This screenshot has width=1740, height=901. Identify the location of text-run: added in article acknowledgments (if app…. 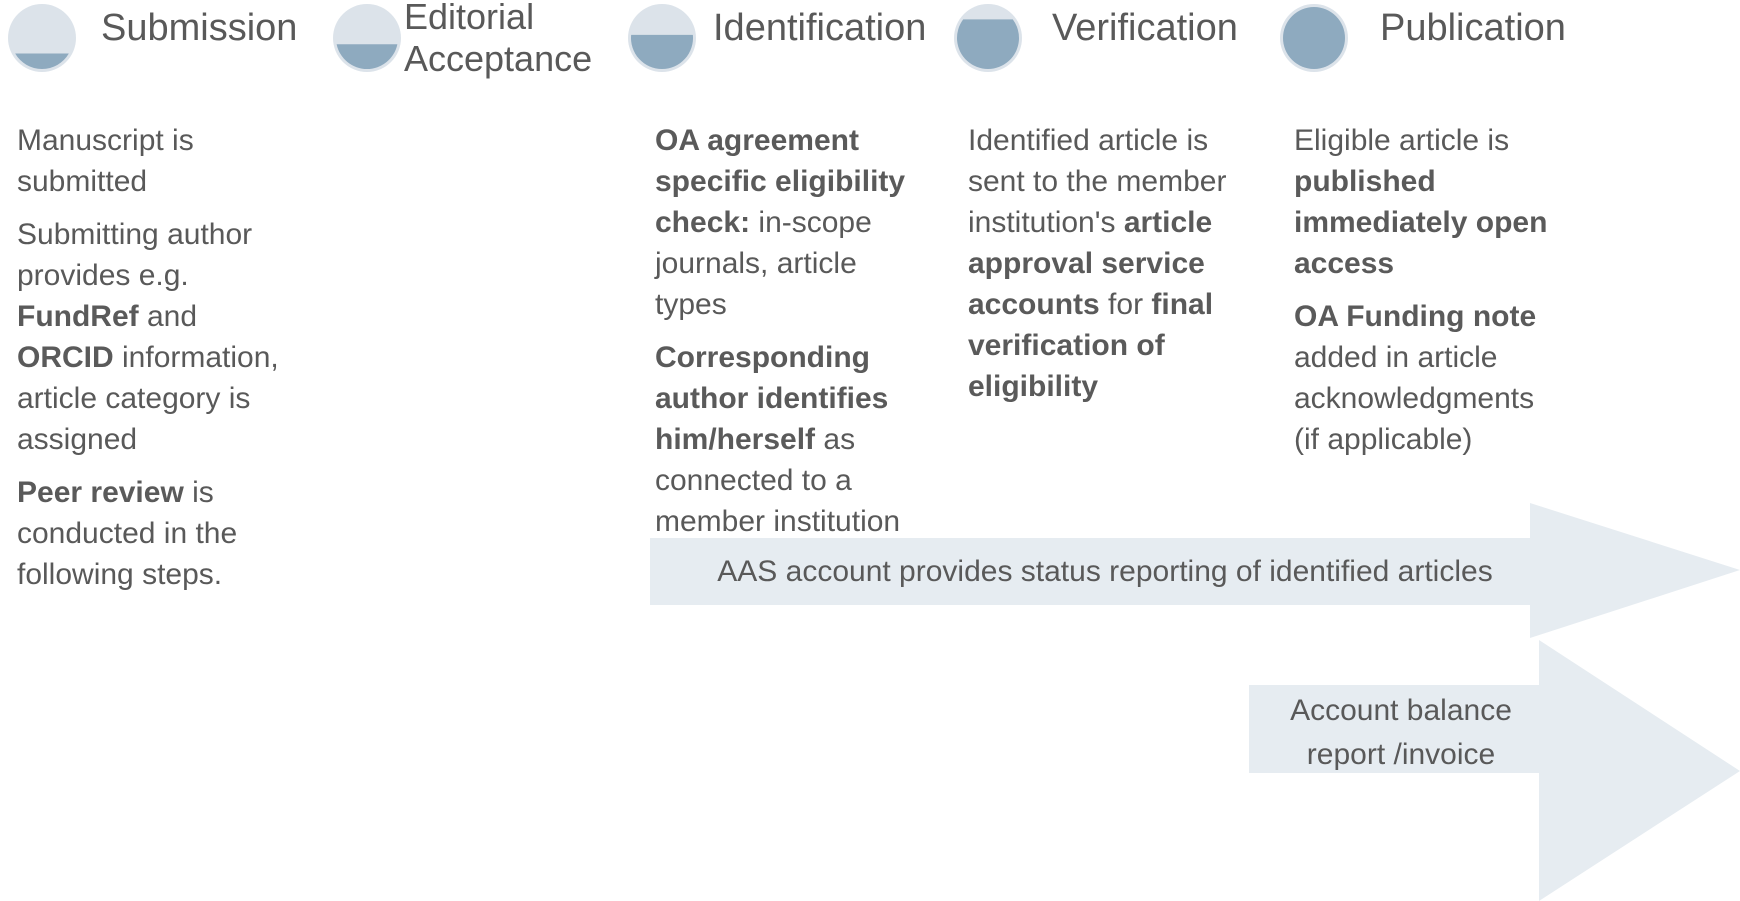
(1414, 398).